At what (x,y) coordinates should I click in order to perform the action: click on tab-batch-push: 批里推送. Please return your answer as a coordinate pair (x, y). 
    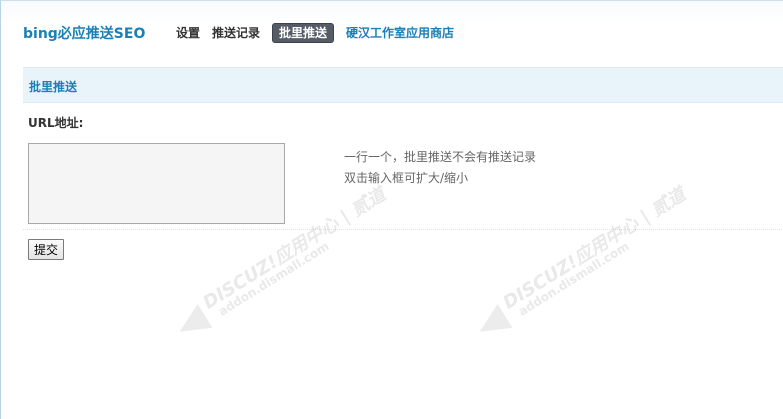
    Looking at the image, I should click on (303, 33).